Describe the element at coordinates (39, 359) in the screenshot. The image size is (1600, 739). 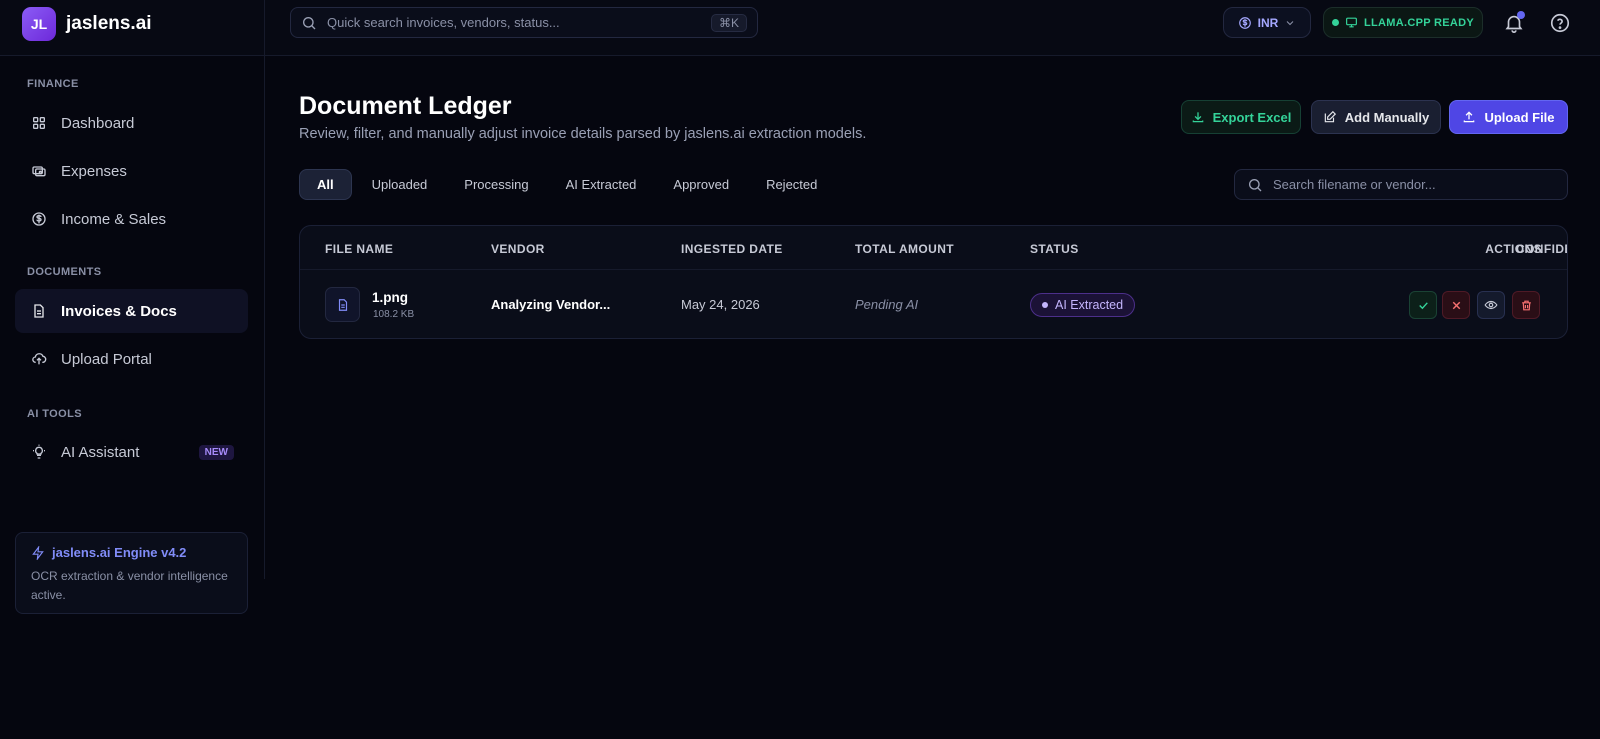
I see `cloud-upload-icon` at that location.